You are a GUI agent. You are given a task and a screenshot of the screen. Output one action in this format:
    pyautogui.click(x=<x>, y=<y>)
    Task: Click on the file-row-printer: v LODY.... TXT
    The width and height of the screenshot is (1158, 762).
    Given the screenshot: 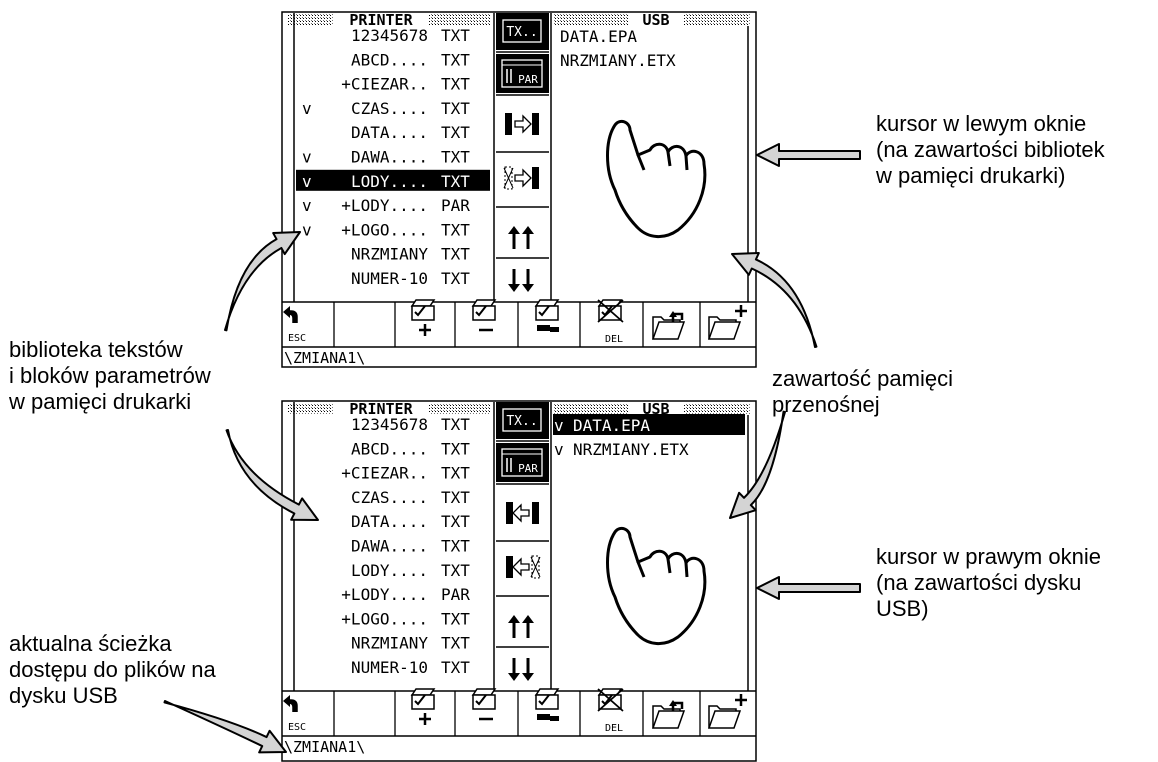 What is the action you would take?
    pyautogui.click(x=393, y=180)
    